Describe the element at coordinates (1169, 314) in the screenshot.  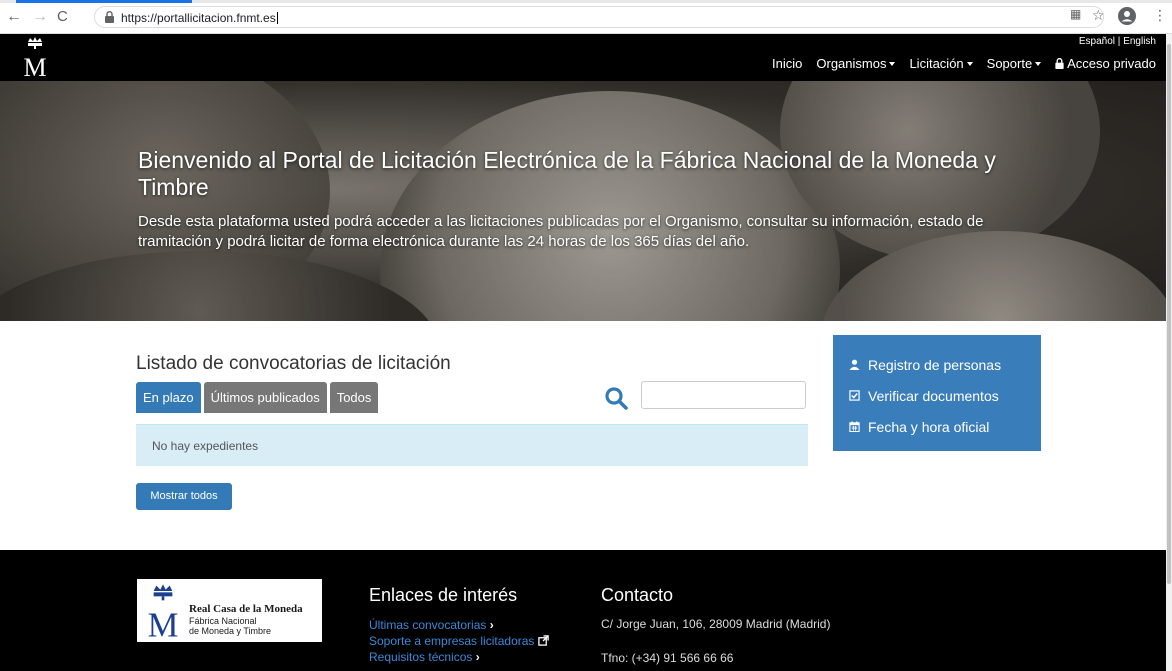
I see `scrollbar-thumb` at that location.